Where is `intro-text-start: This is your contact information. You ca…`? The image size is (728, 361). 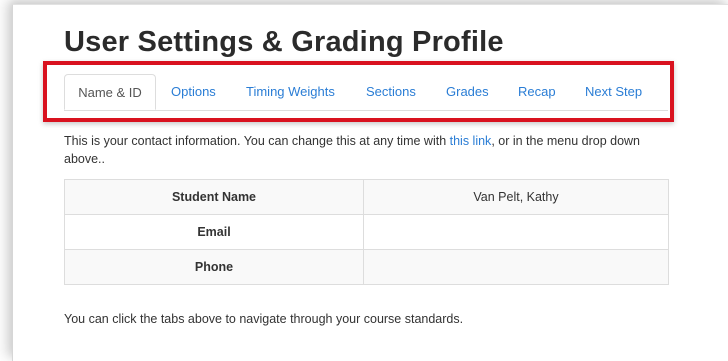 intro-text-start: This is your contact information. You ca… is located at coordinates (257, 141).